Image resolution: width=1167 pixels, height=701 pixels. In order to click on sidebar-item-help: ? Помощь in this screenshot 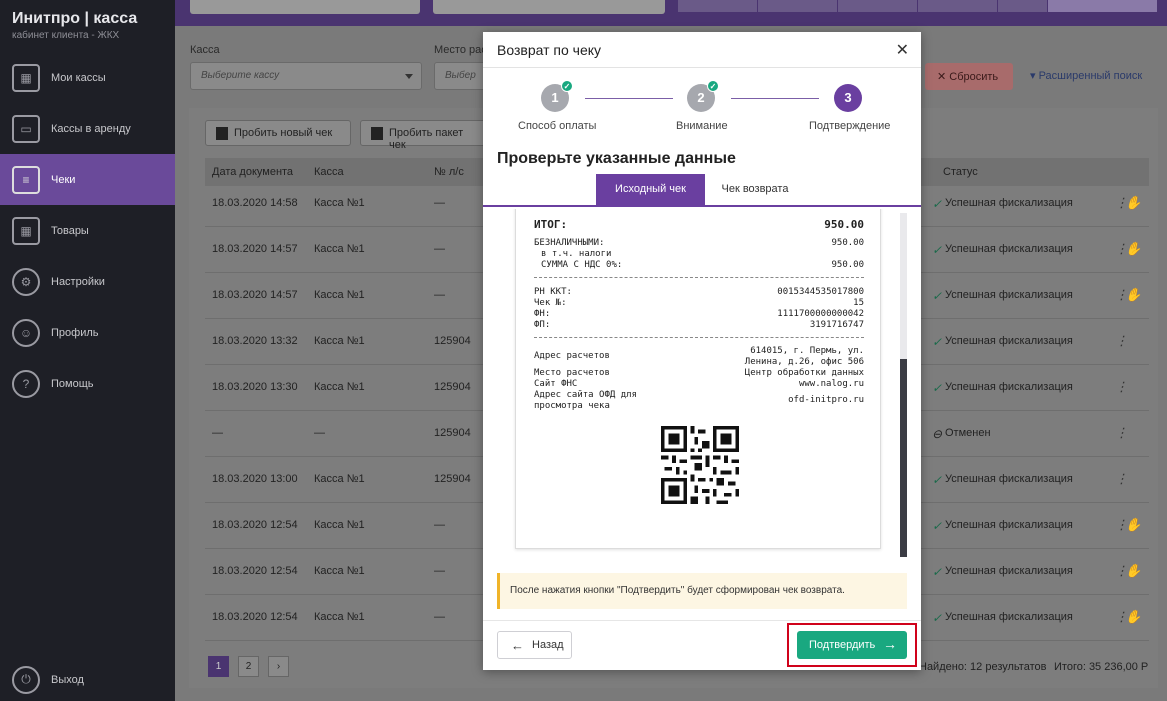, I will do `click(87, 383)`.